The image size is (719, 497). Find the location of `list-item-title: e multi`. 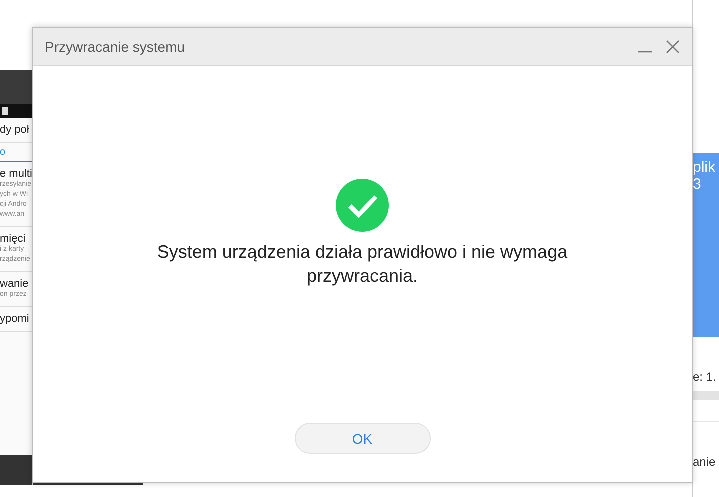

list-item-title: e multi is located at coordinates (16, 174).